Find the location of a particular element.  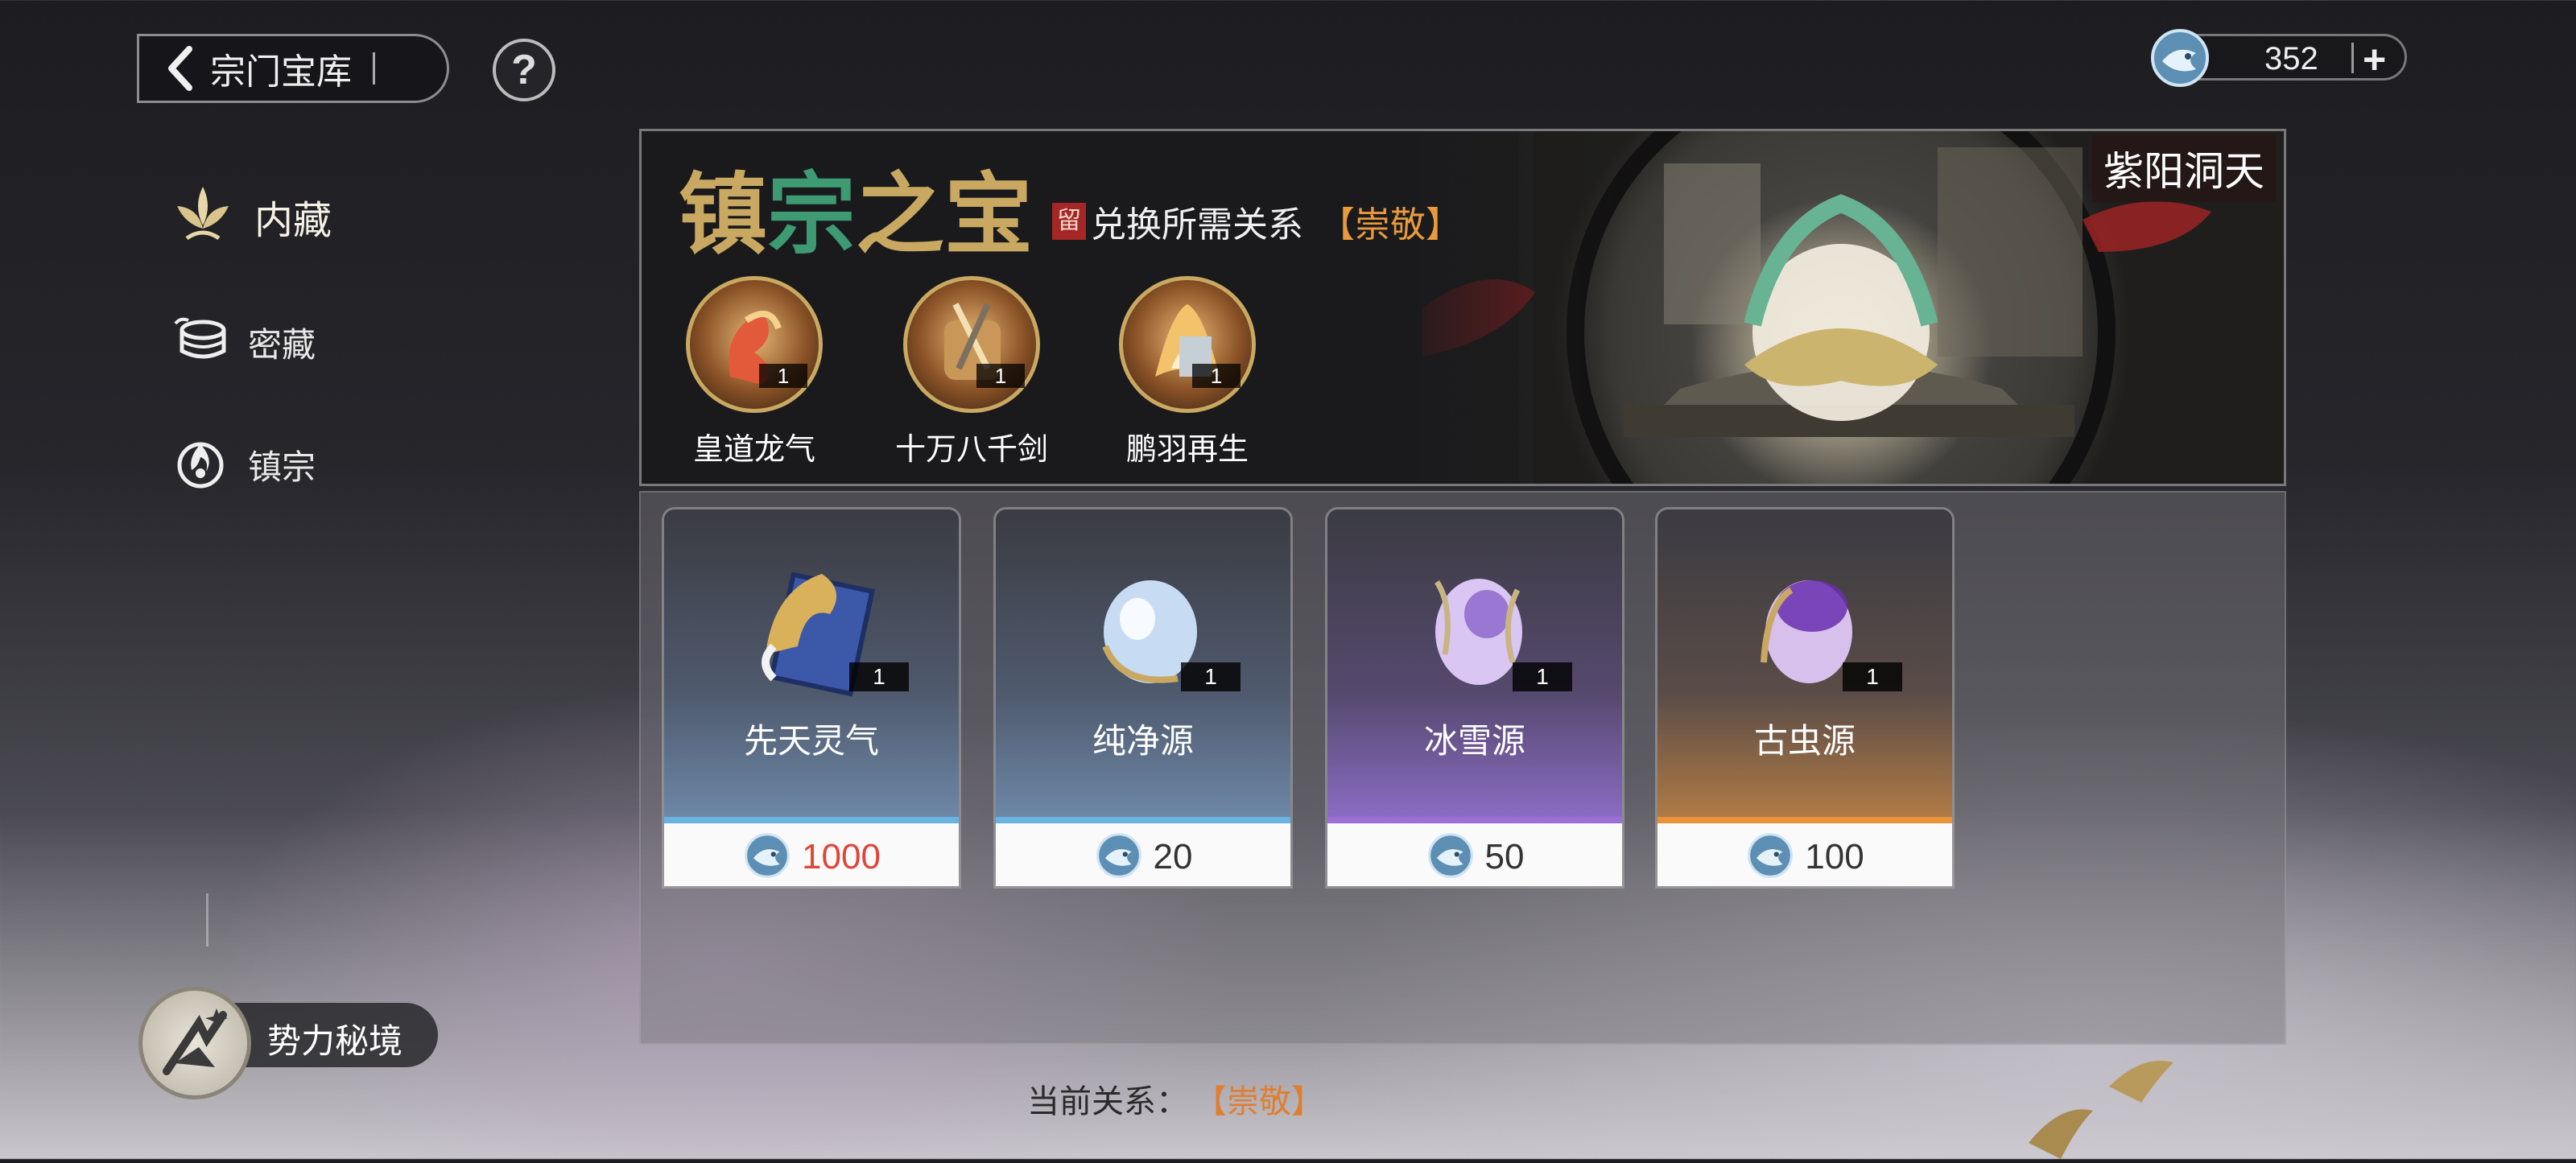

coin-stack-icon is located at coordinates (200, 342).